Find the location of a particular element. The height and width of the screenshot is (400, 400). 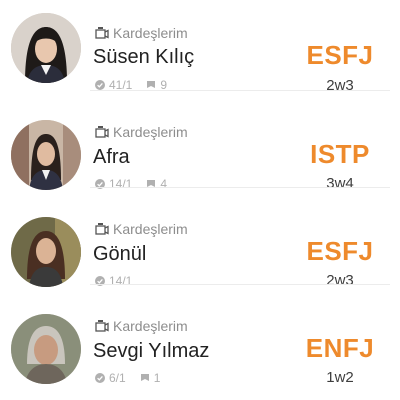

profile-stats: 6/1 1 is located at coordinates (127, 378).